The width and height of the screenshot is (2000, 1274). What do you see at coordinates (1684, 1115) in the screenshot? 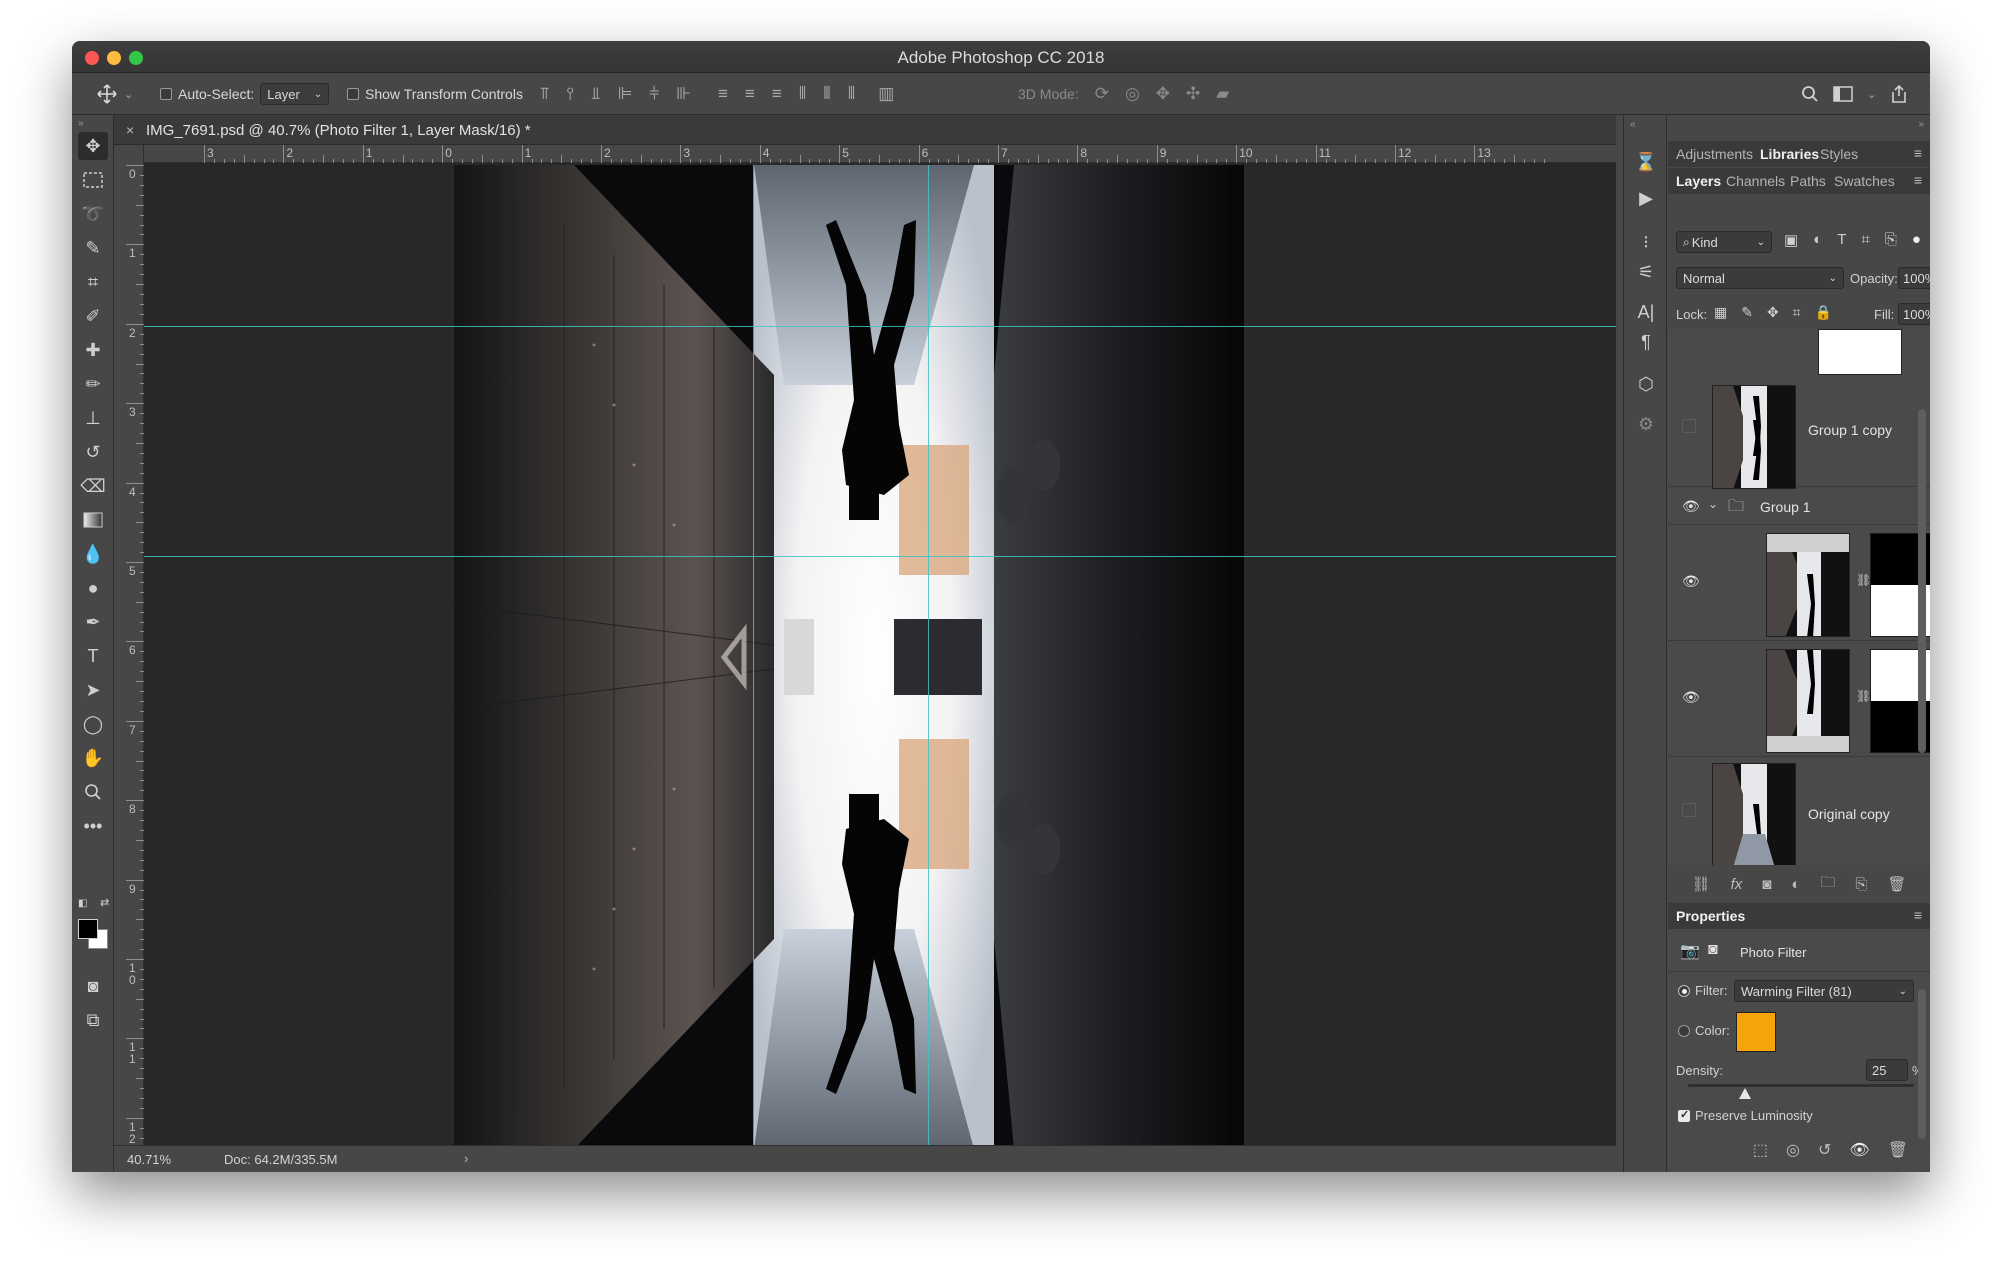
I see `preserve-luminosity-checkbox: ✓` at bounding box center [1684, 1115].